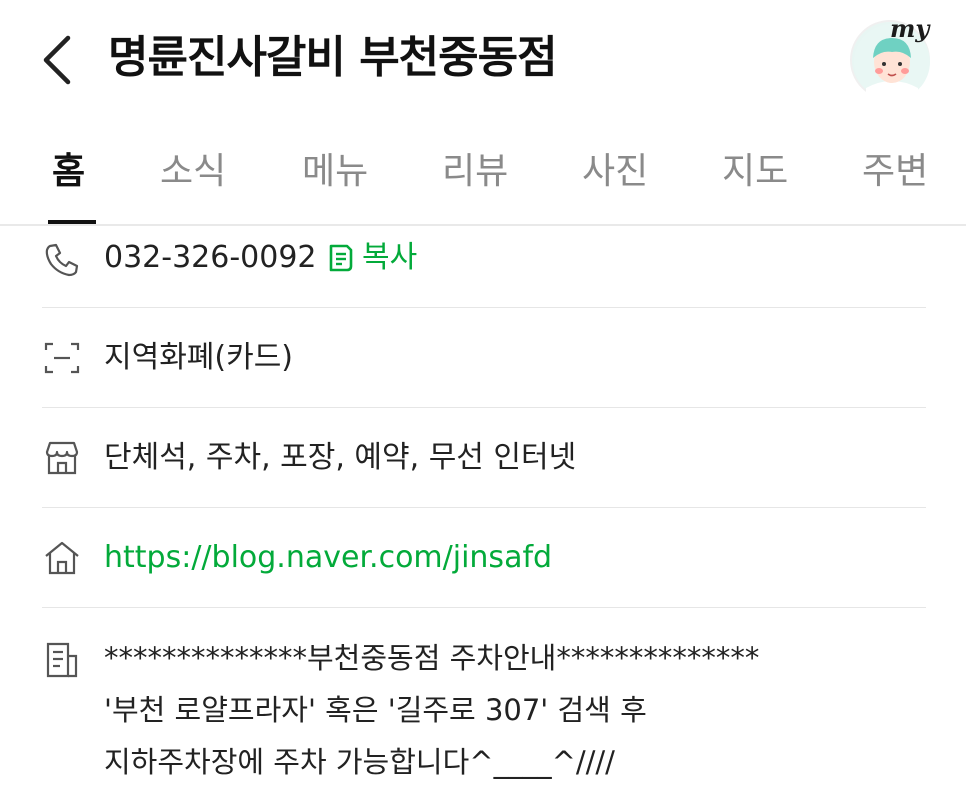  Describe the element at coordinates (910, 28) in the screenshot. I see `my-label: my` at that location.